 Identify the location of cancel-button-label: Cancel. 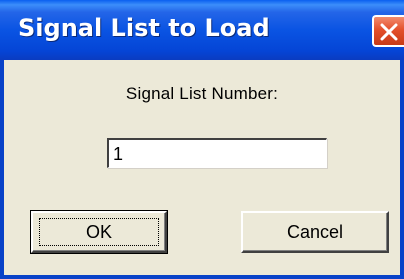
(315, 232).